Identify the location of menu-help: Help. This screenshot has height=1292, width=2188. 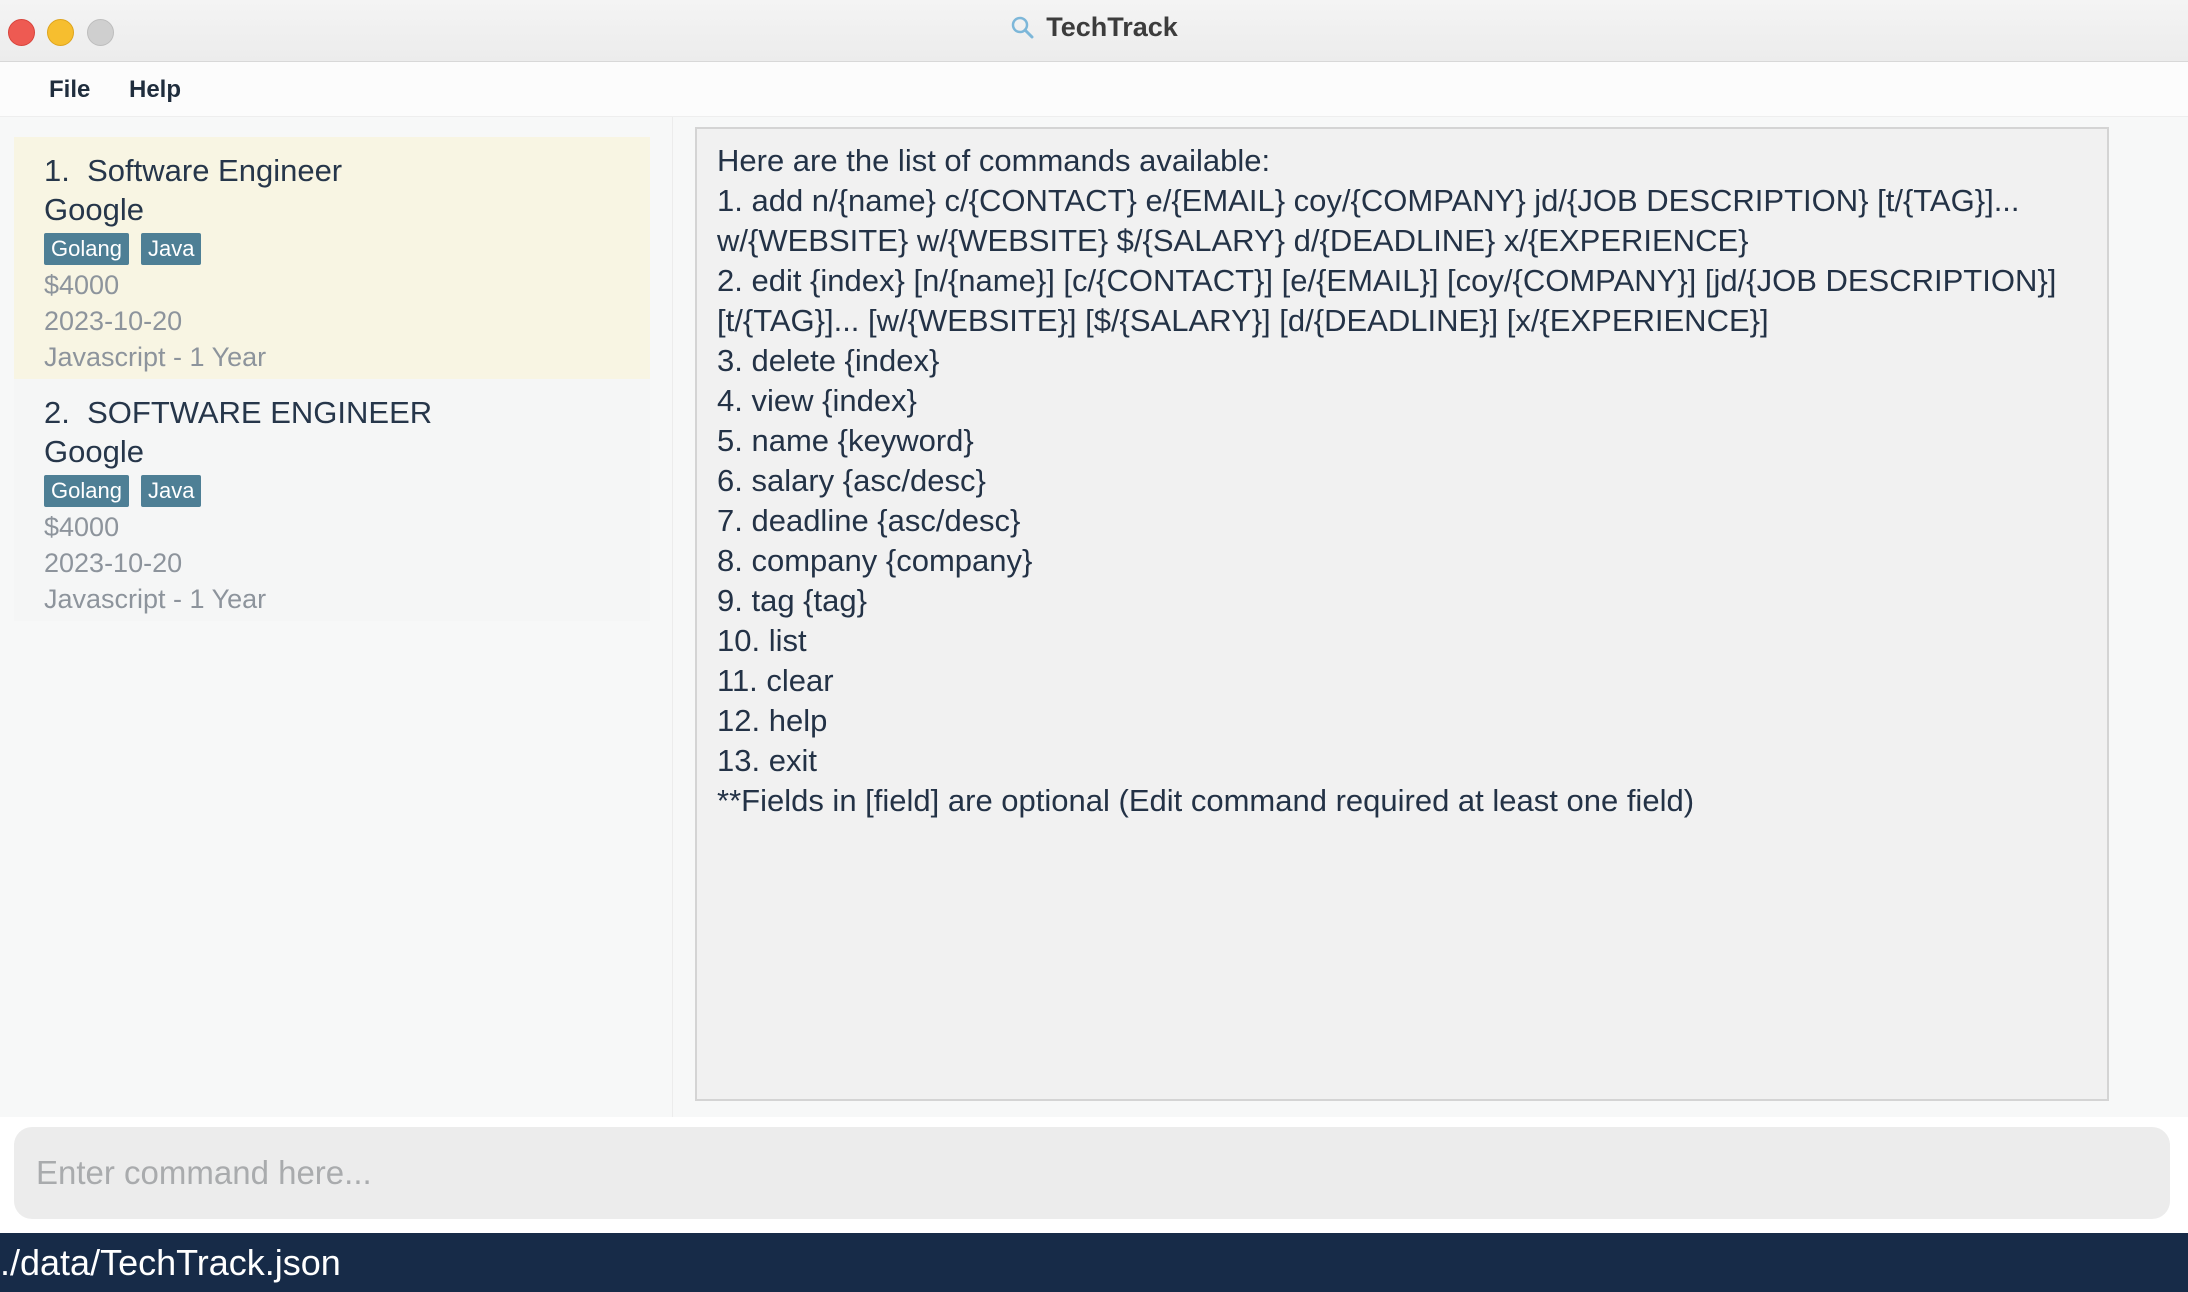
(155, 90).